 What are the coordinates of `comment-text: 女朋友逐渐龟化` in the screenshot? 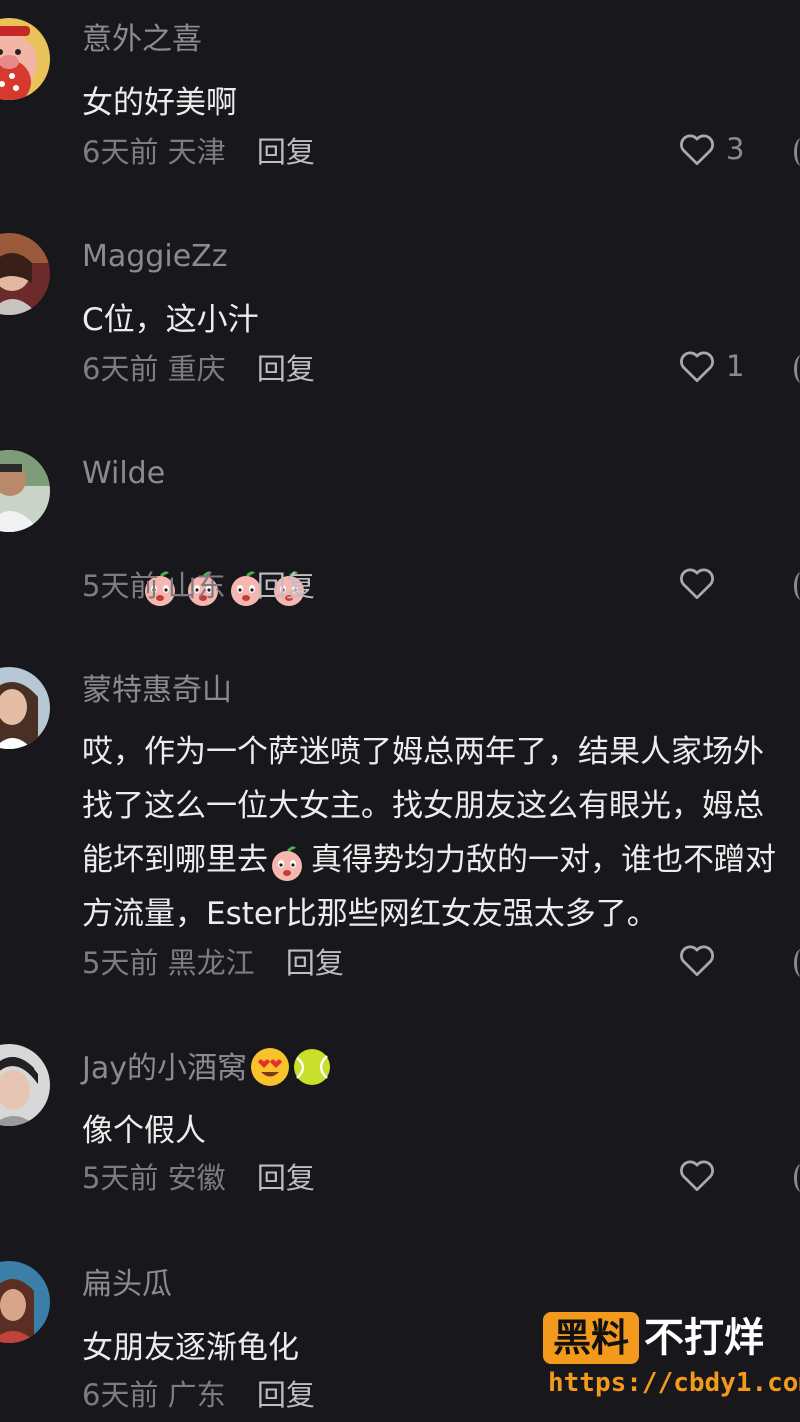 It's located at (190, 1348).